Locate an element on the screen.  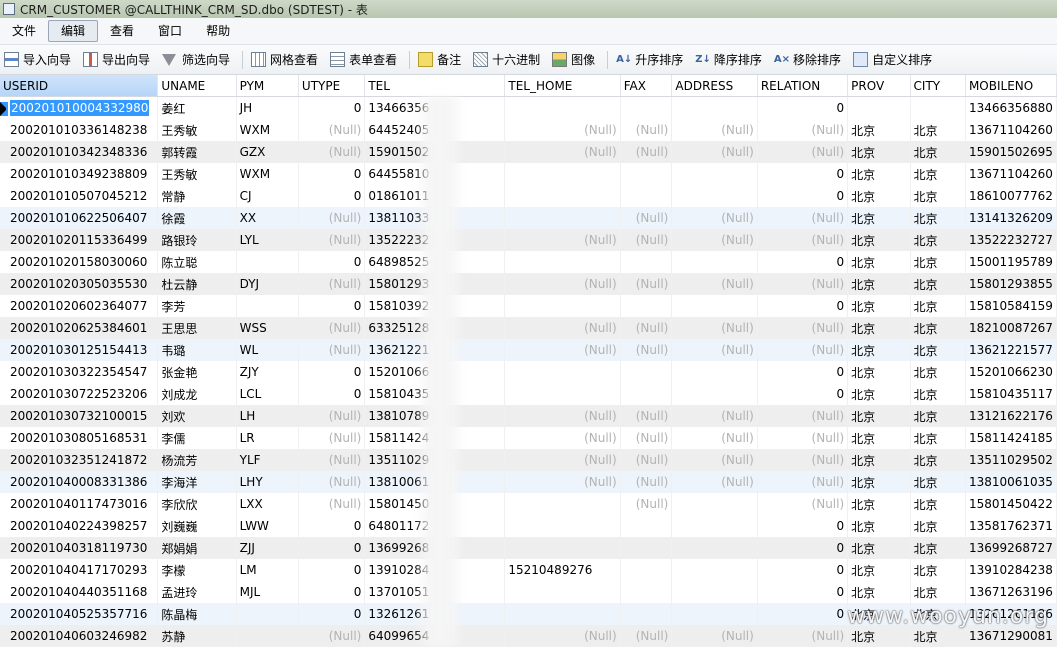
cell-pym: YLF is located at coordinates (267, 460).